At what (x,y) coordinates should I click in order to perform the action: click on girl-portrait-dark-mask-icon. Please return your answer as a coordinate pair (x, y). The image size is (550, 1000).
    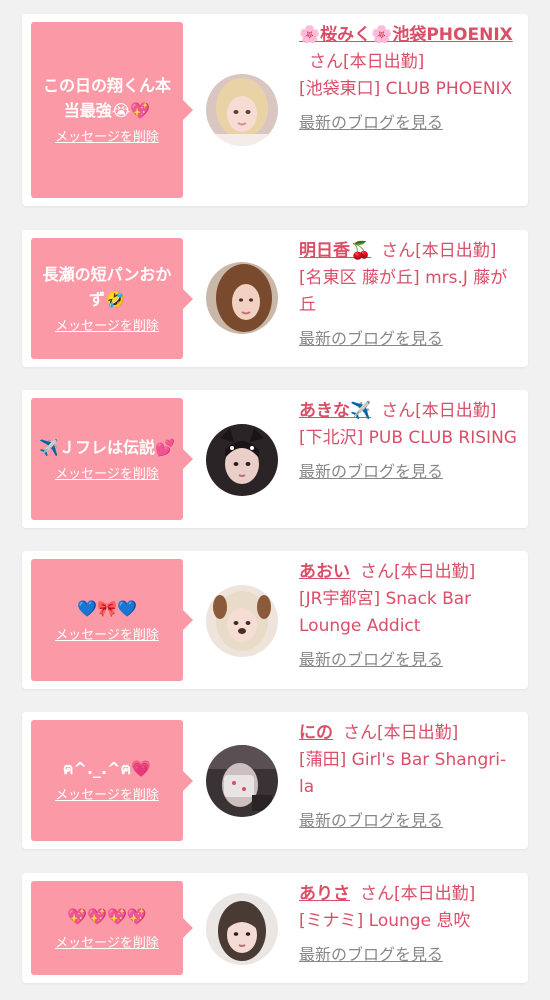
    Looking at the image, I should click on (242, 781).